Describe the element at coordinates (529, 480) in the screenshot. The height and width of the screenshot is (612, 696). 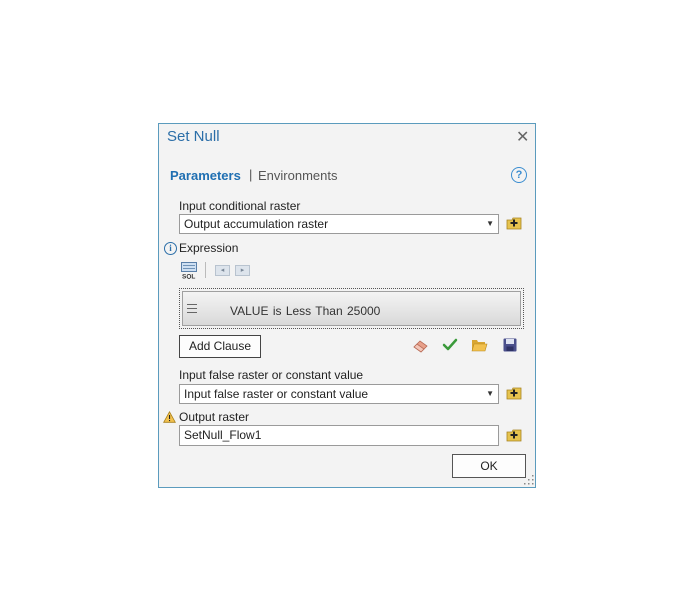
I see `resize-grip-icon` at that location.